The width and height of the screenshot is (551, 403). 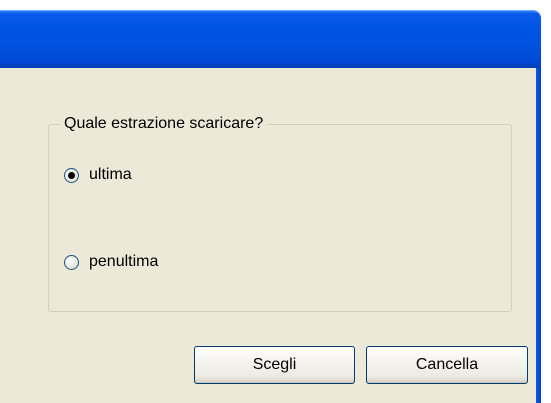 What do you see at coordinates (270, 39) in the screenshot?
I see `title-bar` at bounding box center [270, 39].